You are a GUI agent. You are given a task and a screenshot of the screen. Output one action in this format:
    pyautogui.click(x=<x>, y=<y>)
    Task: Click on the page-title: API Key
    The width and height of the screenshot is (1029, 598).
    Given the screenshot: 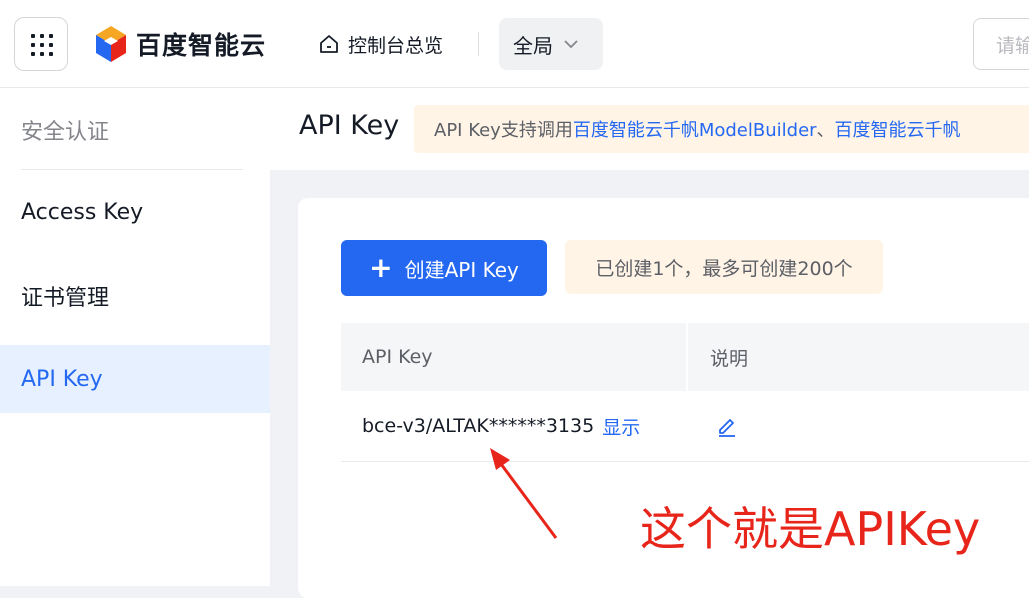 What is the action you would take?
    pyautogui.click(x=349, y=125)
    